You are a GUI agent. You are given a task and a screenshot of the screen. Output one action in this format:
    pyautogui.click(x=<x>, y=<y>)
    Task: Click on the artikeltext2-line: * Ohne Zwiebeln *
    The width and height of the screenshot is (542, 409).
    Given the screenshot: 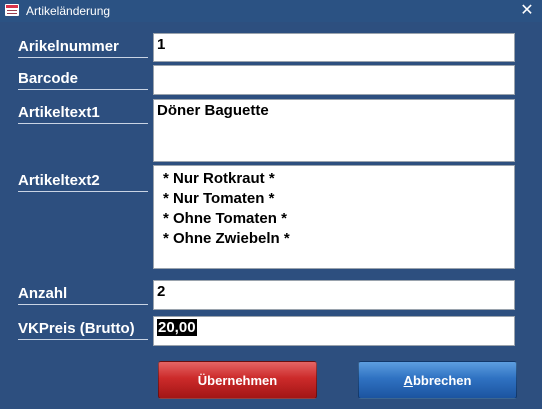 What is the action you would take?
    pyautogui.click(x=226, y=238)
    